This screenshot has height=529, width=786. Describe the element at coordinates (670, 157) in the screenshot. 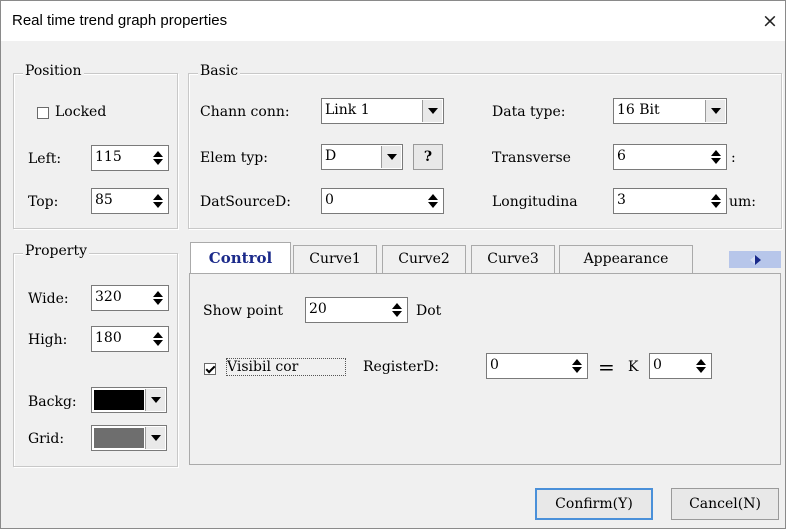

I see `transverse-spinbox: 6` at that location.